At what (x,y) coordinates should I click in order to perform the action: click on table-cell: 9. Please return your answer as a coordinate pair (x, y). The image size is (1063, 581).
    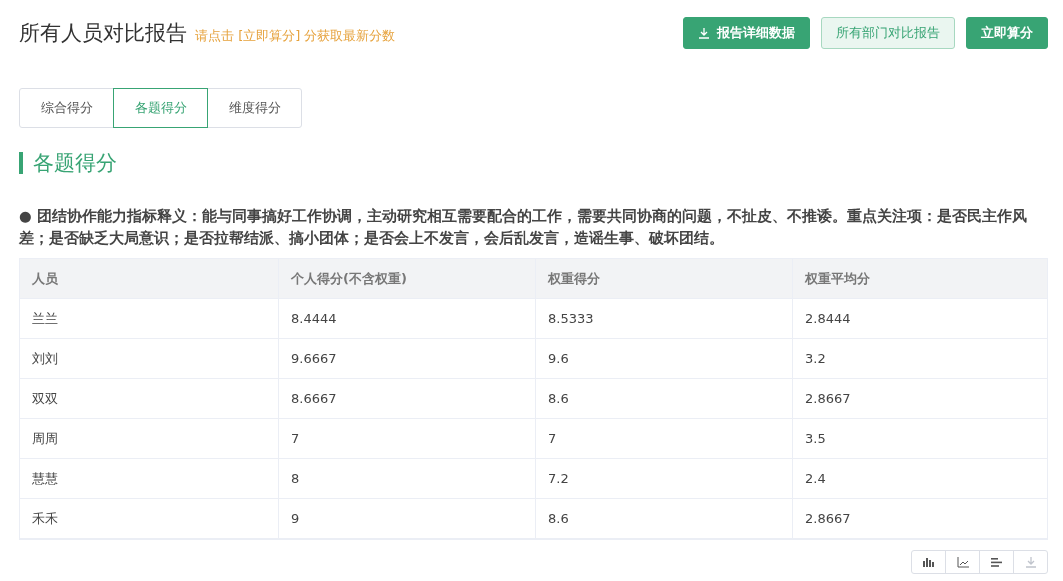
    Looking at the image, I should click on (407, 519).